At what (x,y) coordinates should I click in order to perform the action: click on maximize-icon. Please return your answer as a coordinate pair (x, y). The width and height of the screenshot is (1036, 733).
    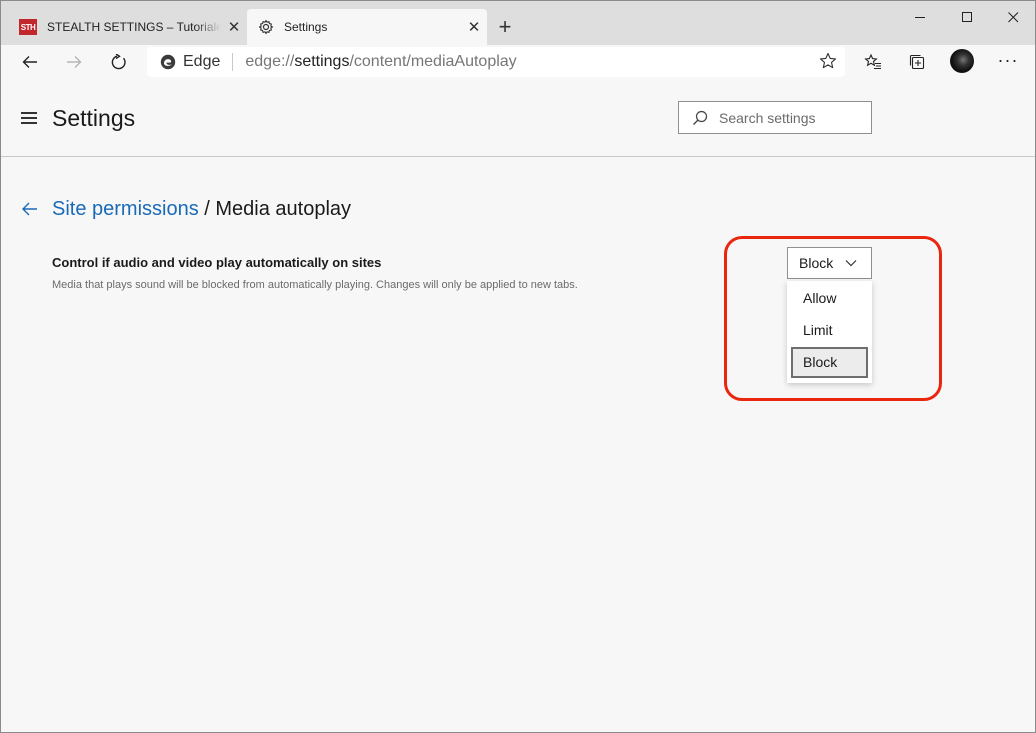
    Looking at the image, I should click on (966, 16).